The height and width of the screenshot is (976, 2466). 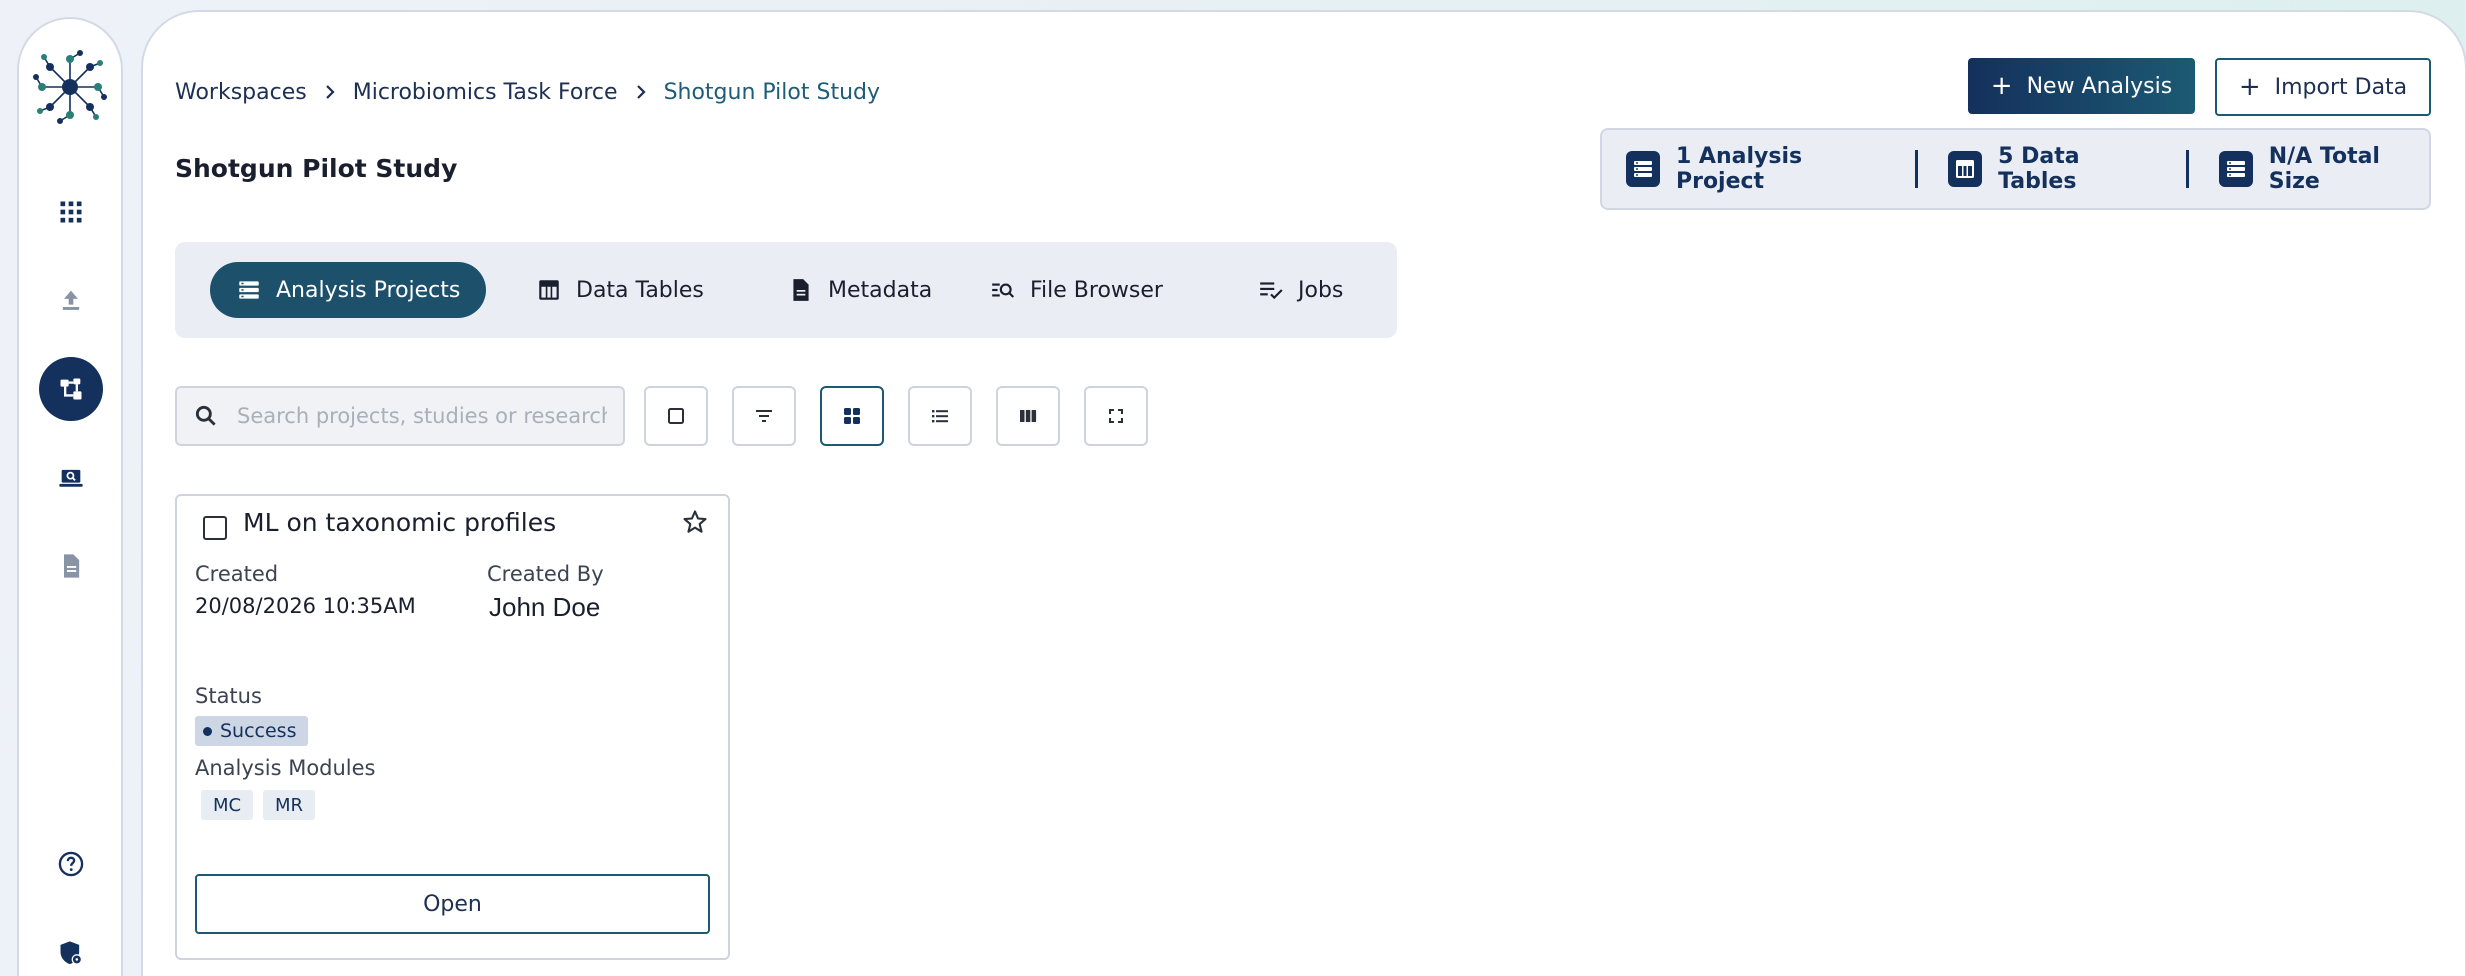 What do you see at coordinates (258, 731) in the screenshot?
I see `status-value: Success` at bounding box center [258, 731].